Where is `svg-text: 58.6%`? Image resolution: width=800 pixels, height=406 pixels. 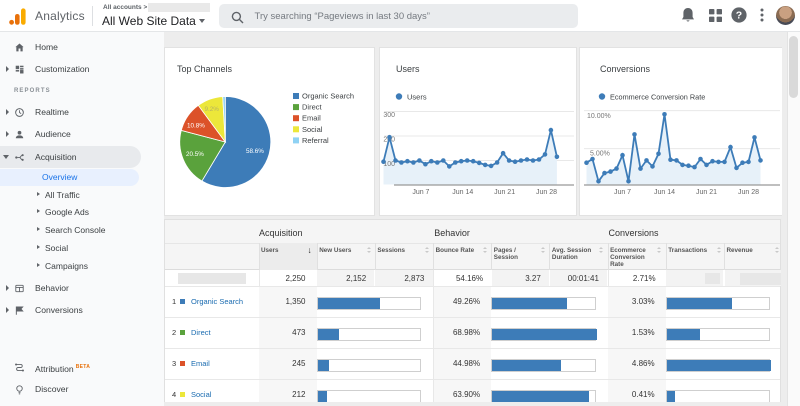
svg-text: 58.6% is located at coordinates (255, 151).